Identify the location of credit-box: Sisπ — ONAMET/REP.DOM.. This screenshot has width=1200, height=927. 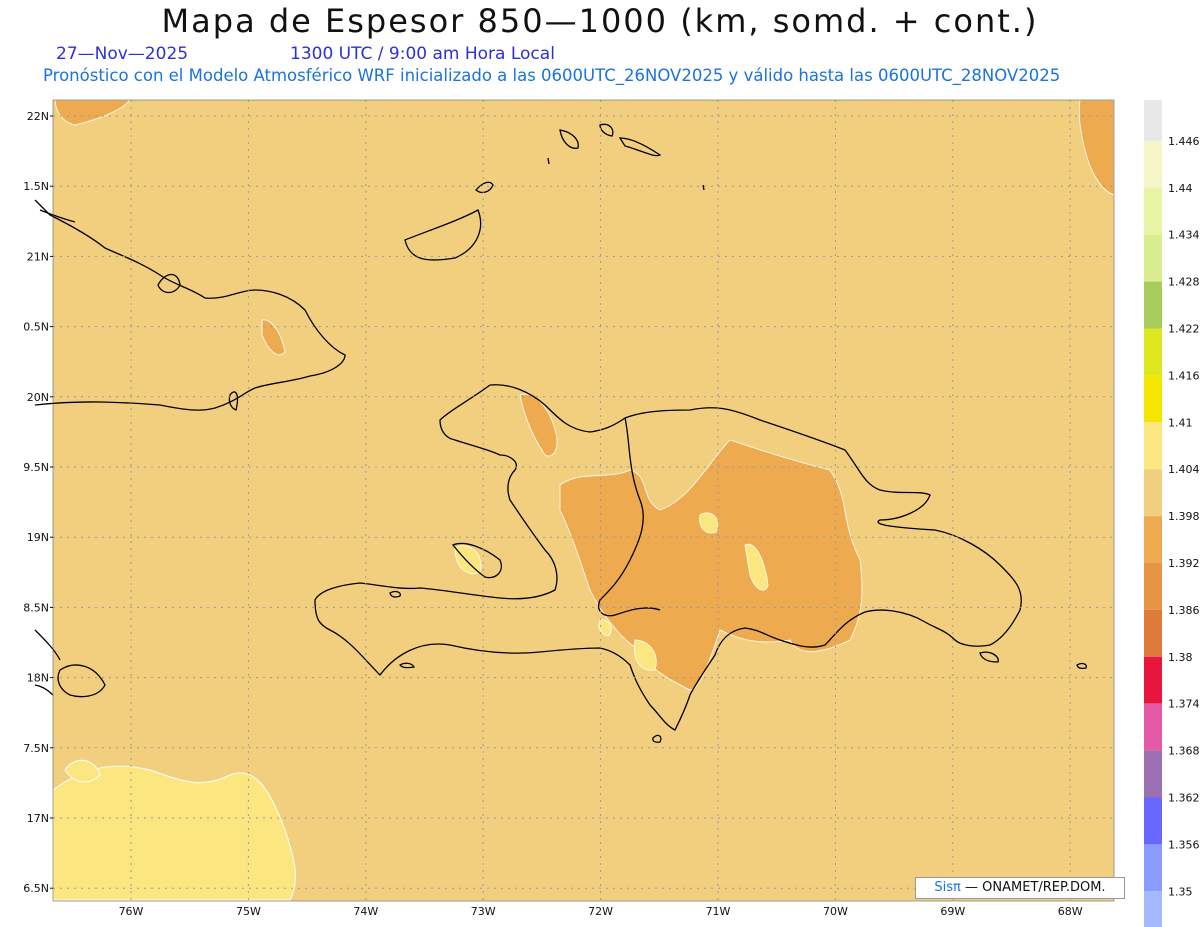
(1020, 888).